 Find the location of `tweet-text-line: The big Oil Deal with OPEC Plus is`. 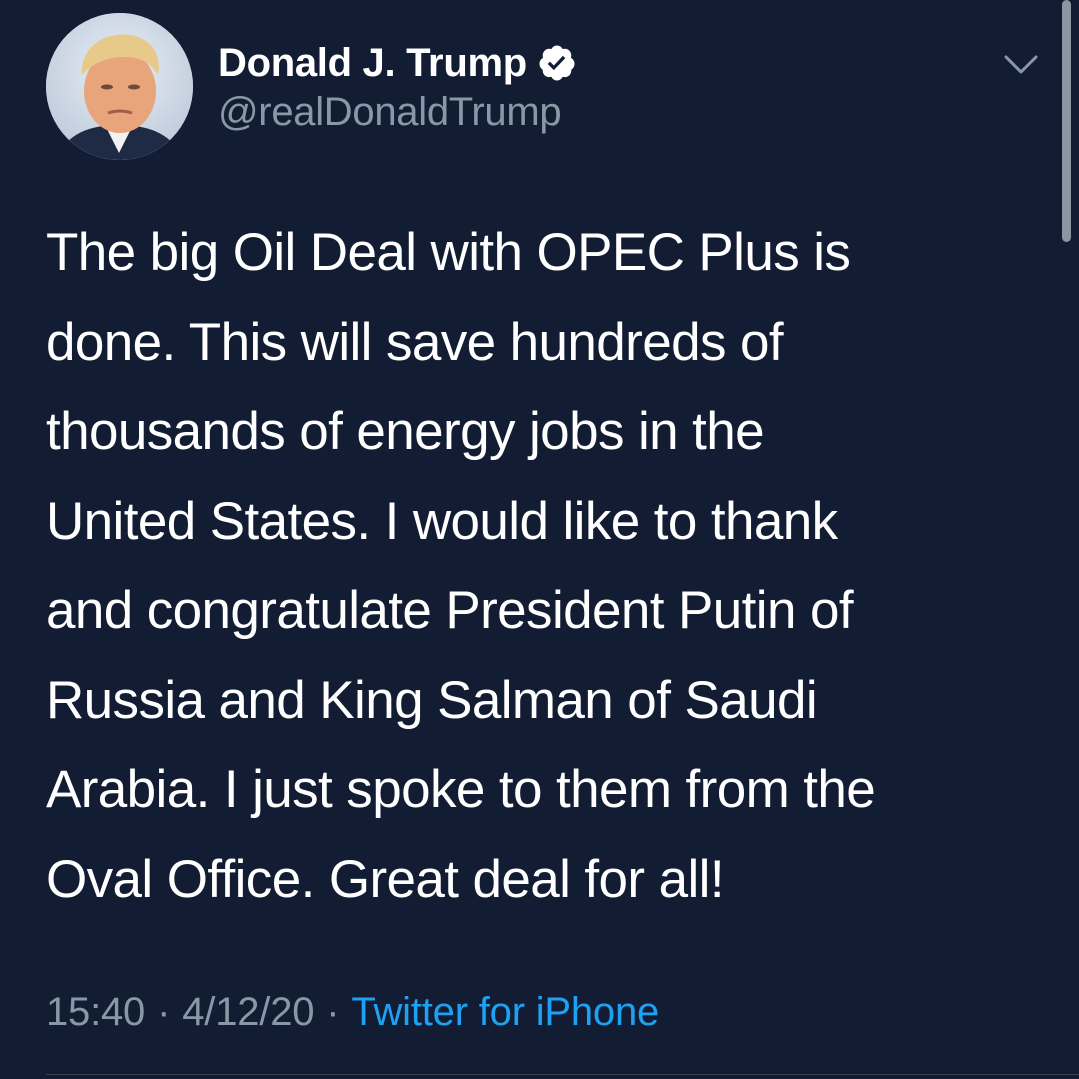

tweet-text-line: The big Oil Deal with OPEC Plus is is located at coordinates (448, 252).